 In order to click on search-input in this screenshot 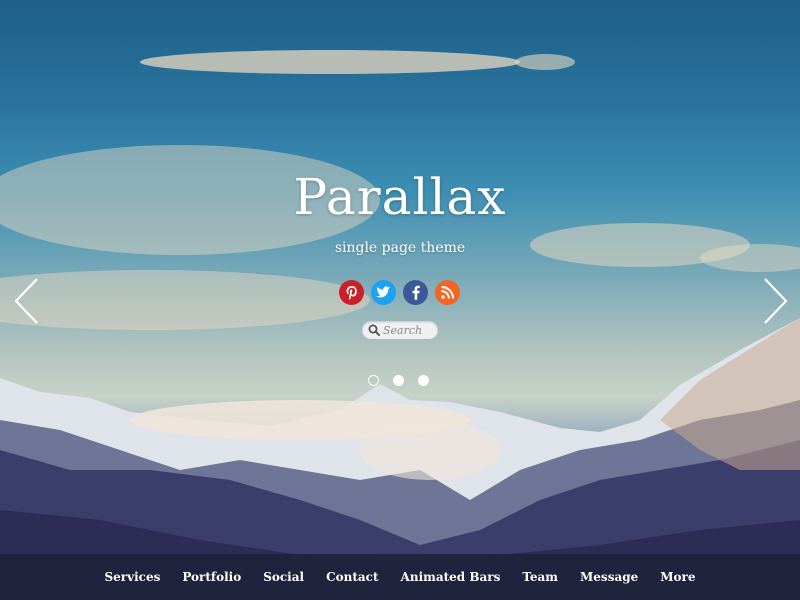, I will do `click(410, 330)`.